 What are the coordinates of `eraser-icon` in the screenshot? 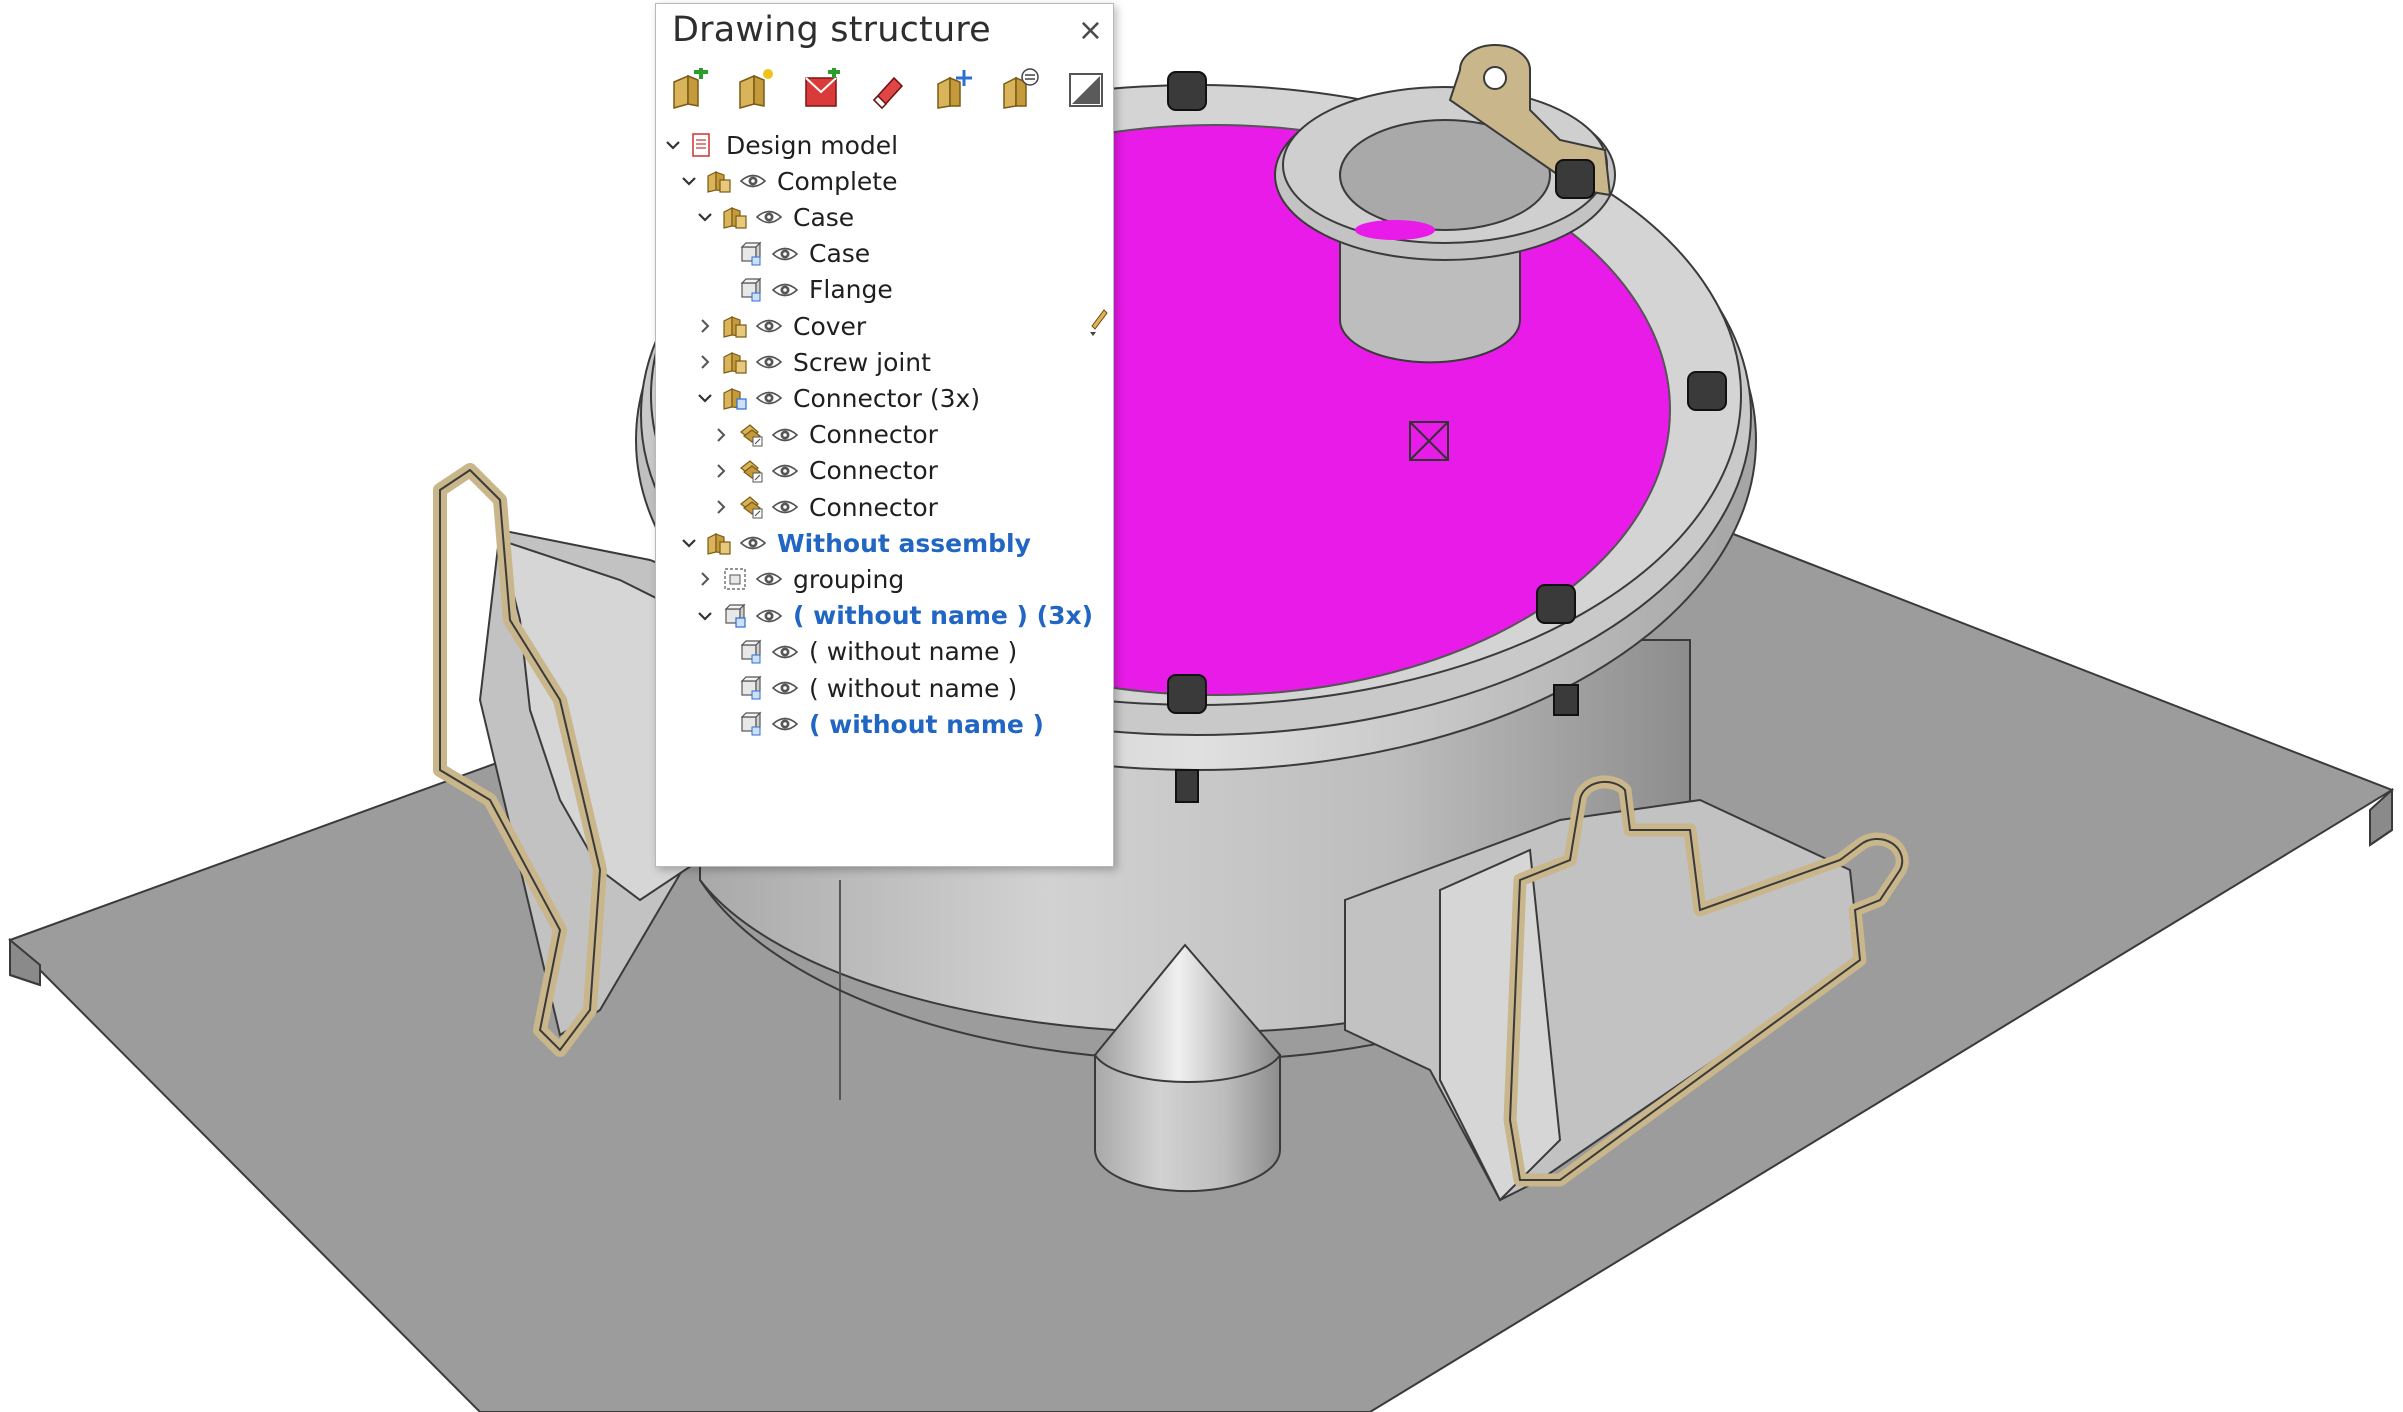 It's located at (888, 89).